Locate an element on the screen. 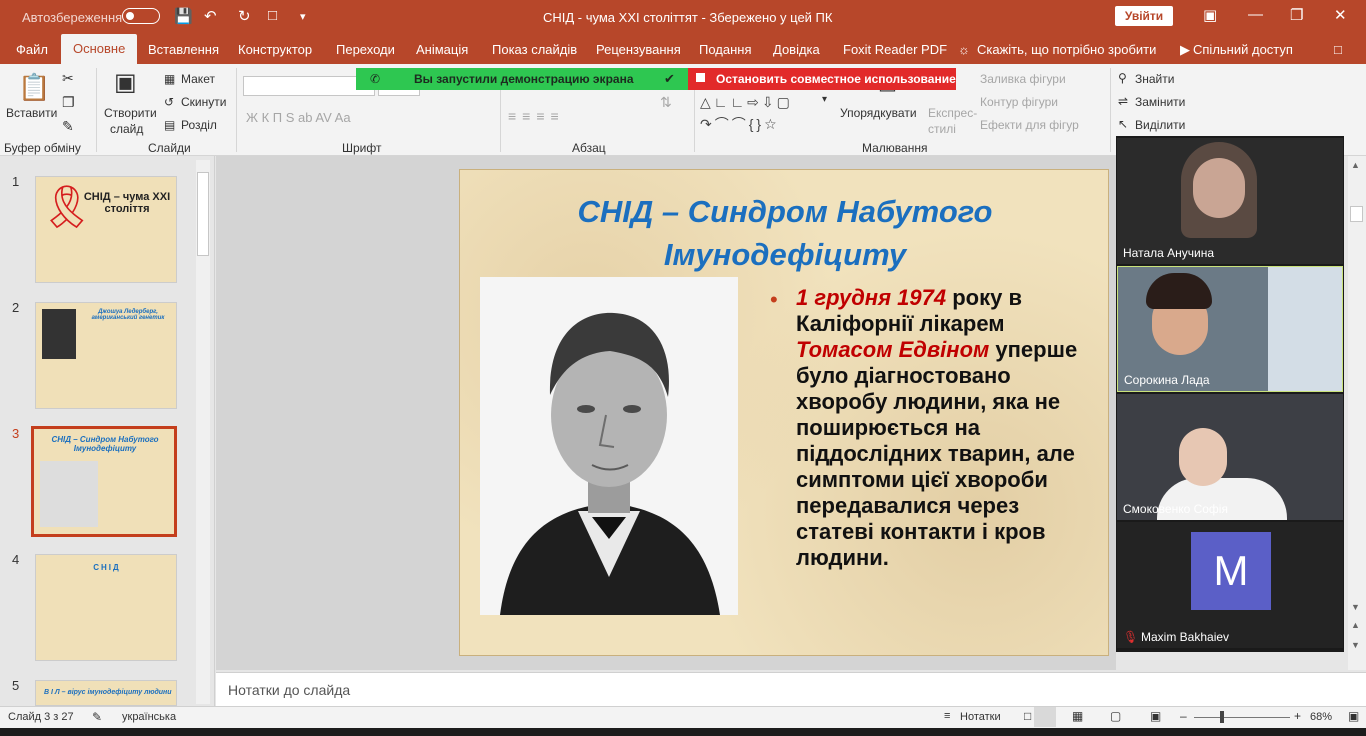  comments-icon: □ is located at coordinates (1338, 49).